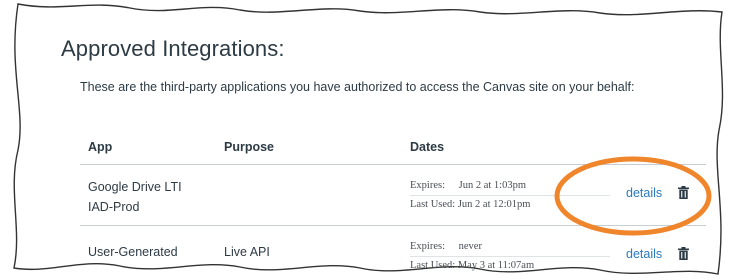 The image size is (731, 280). Describe the element at coordinates (309, 195) in the screenshot. I see `purpose-cell` at that location.